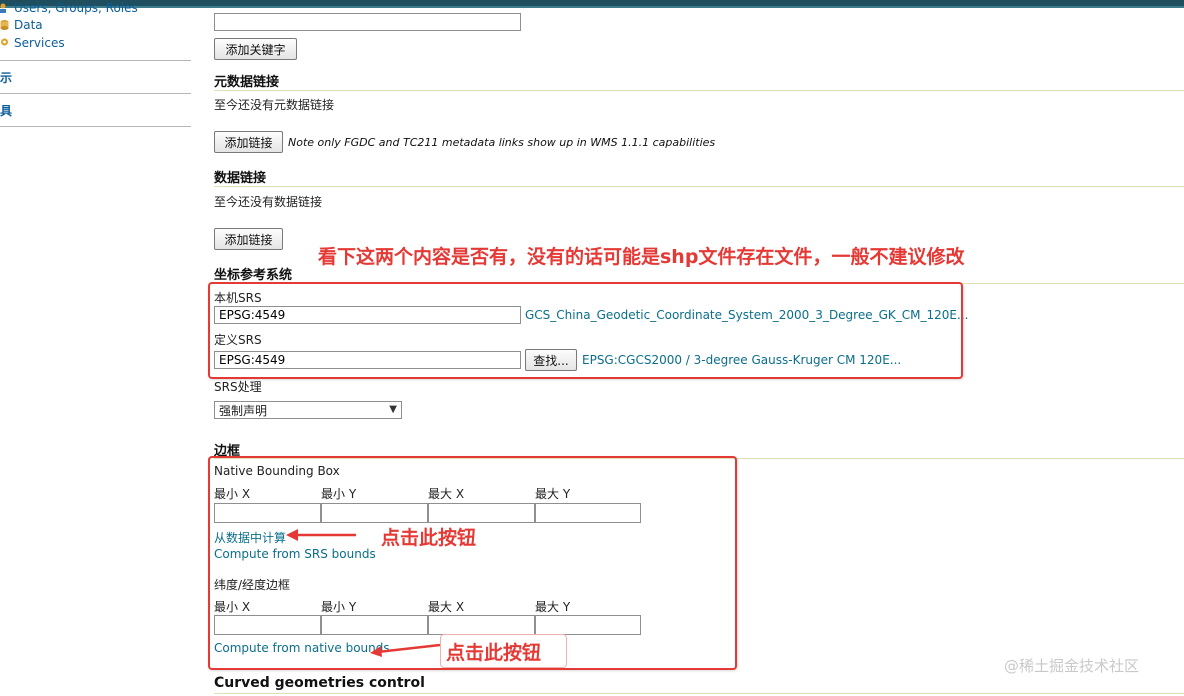 Image resolution: width=1184 pixels, height=696 pixels. What do you see at coordinates (255, 49) in the screenshot?
I see `add-keyword-button: 添加关键字` at bounding box center [255, 49].